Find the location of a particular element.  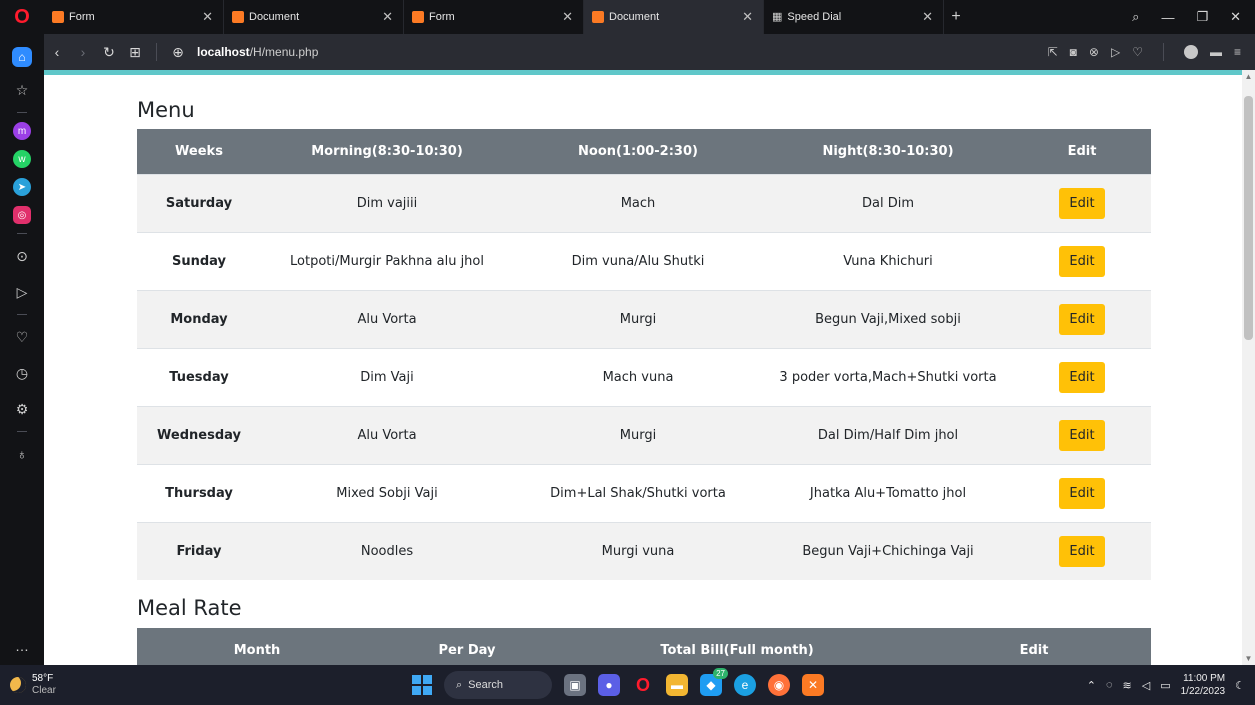

tab-document-2: Document ✕ is located at coordinates (674, 17).